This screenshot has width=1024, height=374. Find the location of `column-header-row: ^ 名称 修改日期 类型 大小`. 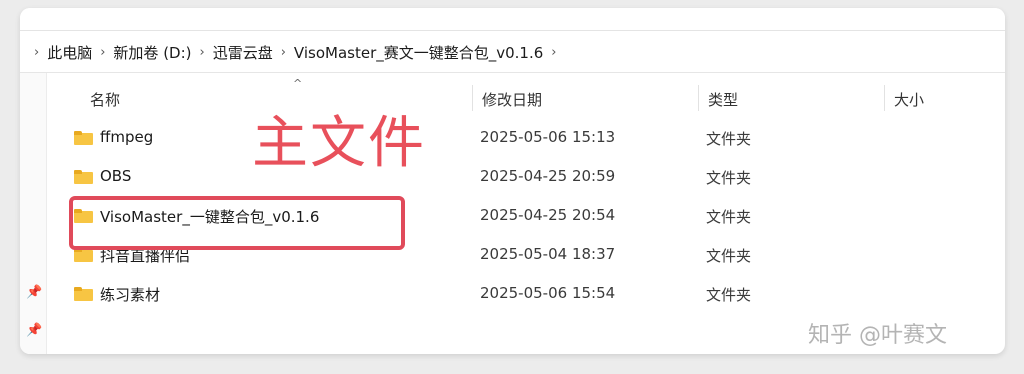

column-header-row: ^ 名称 修改日期 类型 大小 is located at coordinates (525, 96).